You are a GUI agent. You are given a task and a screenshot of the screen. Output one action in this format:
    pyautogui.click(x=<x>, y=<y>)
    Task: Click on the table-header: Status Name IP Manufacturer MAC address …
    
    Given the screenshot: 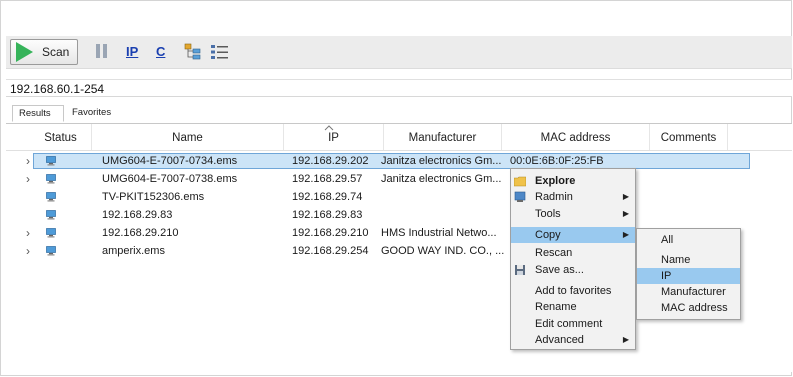 What is the action you would take?
    pyautogui.click(x=399, y=137)
    